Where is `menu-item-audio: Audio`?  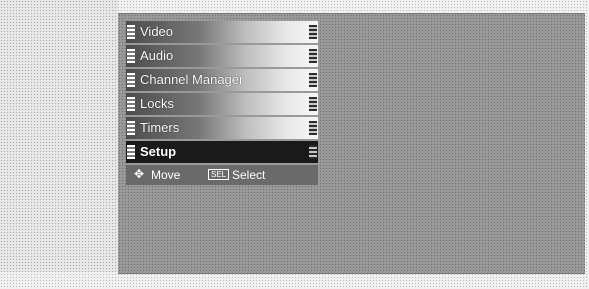 menu-item-audio: Audio is located at coordinates (222, 56).